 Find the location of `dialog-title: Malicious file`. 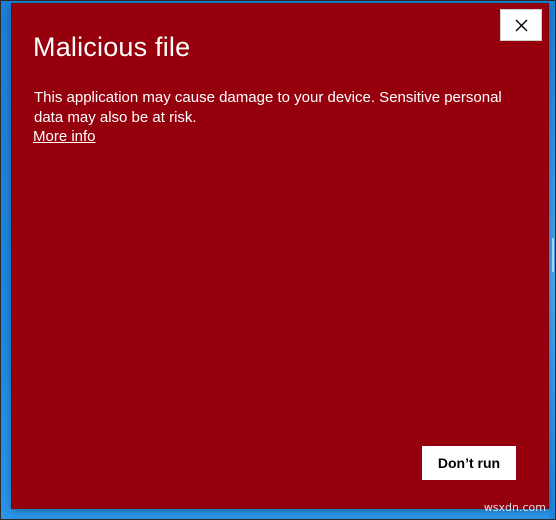

dialog-title: Malicious file is located at coordinates (112, 47).